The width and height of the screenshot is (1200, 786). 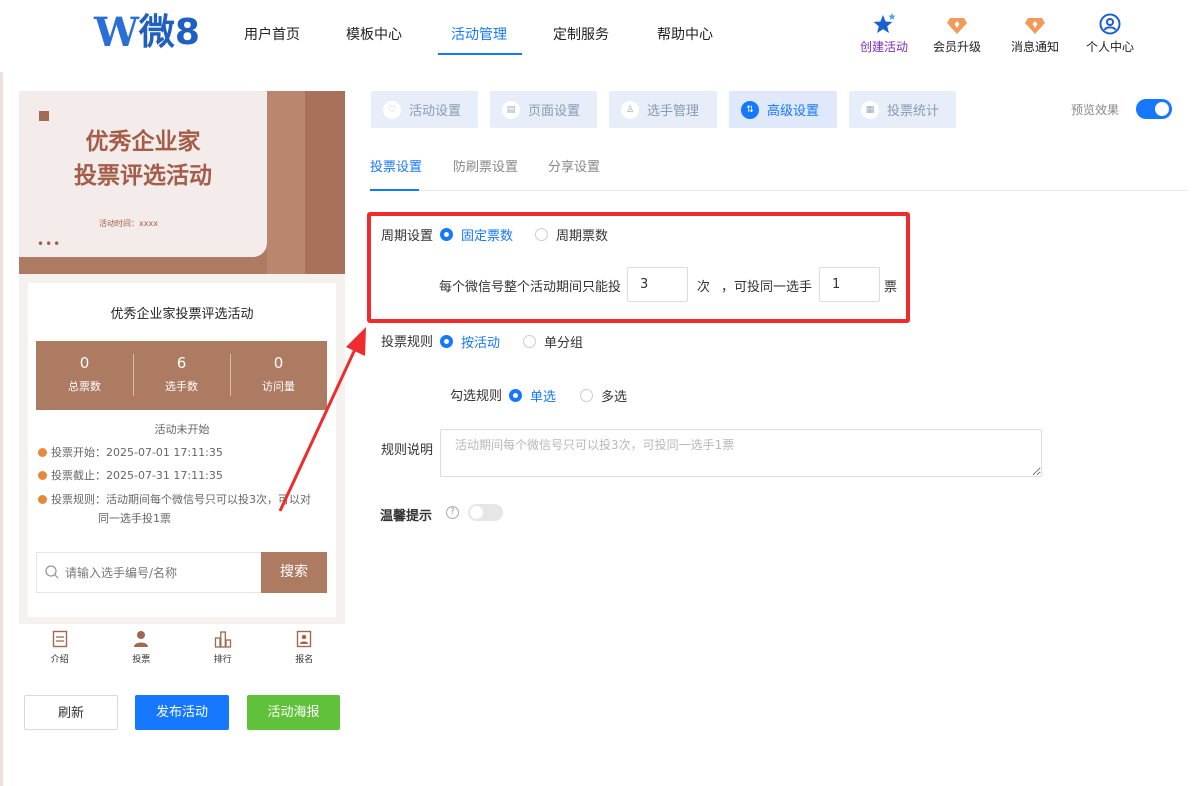 What do you see at coordinates (554, 111) in the screenshot?
I see `step-label: 页面设置` at bounding box center [554, 111].